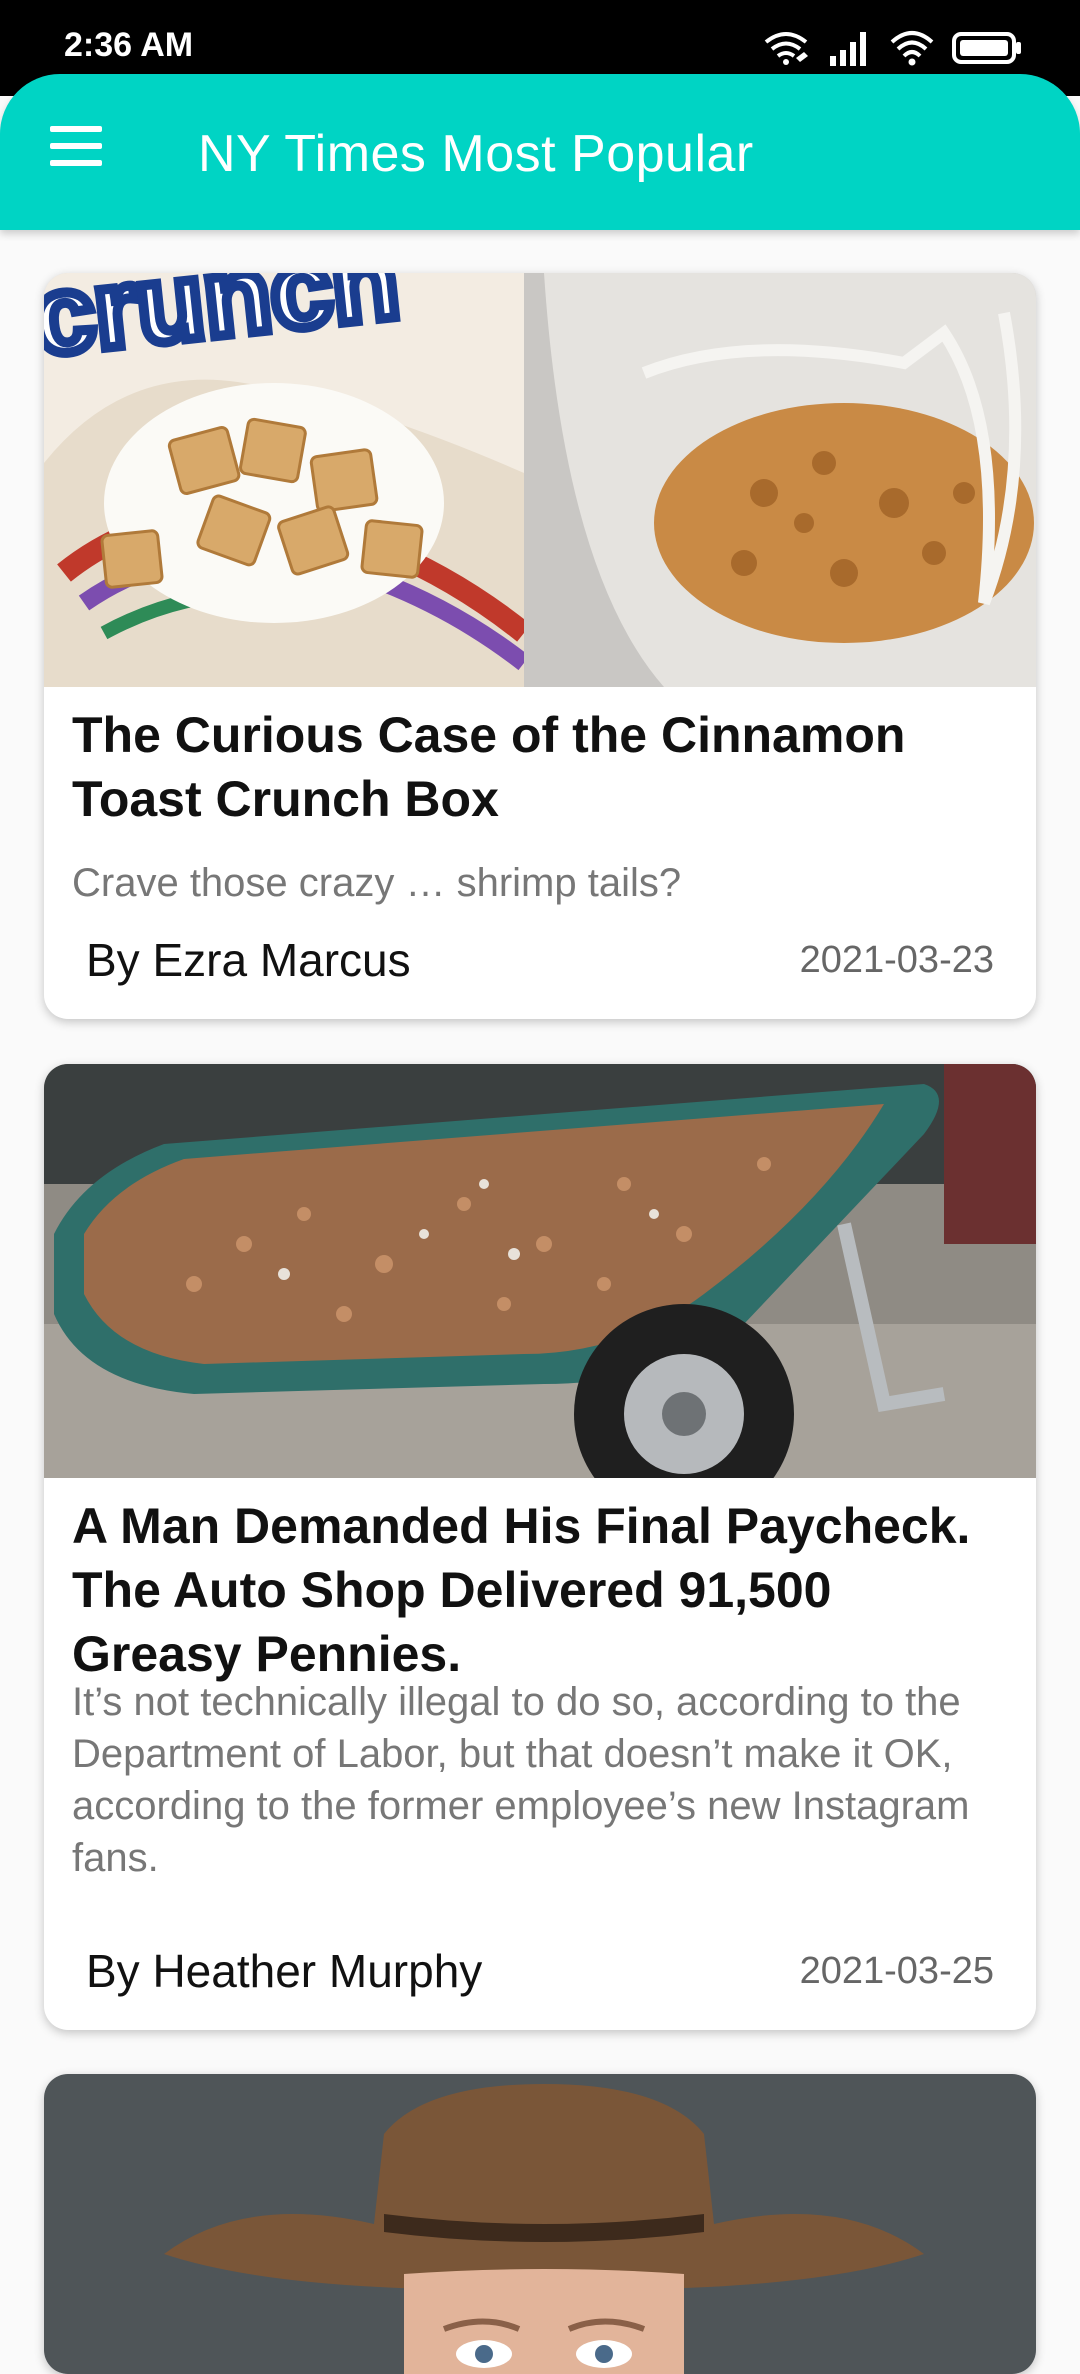 Image resolution: width=1080 pixels, height=2374 pixels. Describe the element at coordinates (912, 48) in the screenshot. I see `wifi-icon` at that location.